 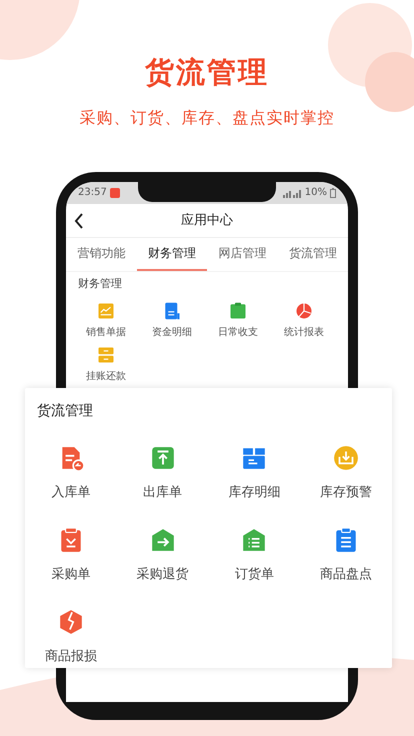 I want to click on status-time: 23:57, so click(x=92, y=193).